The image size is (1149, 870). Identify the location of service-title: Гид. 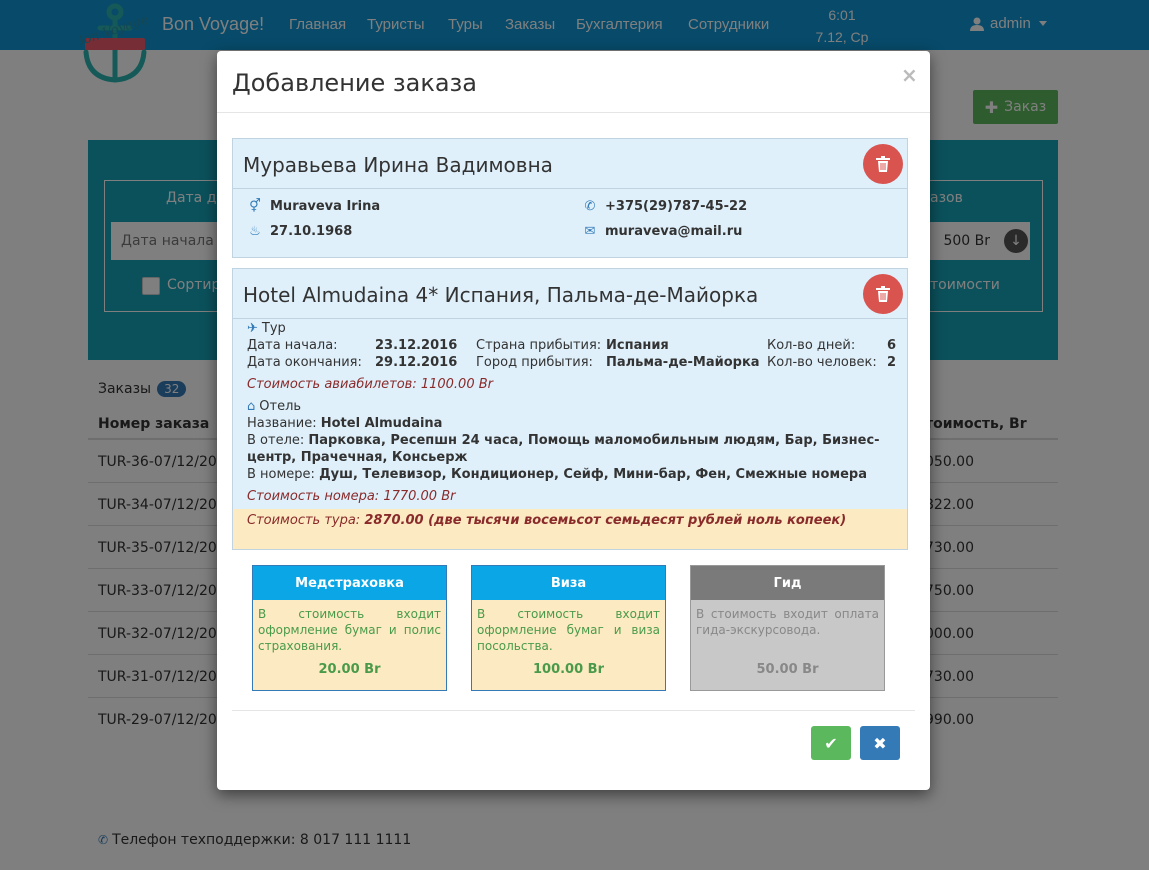
(787, 583).